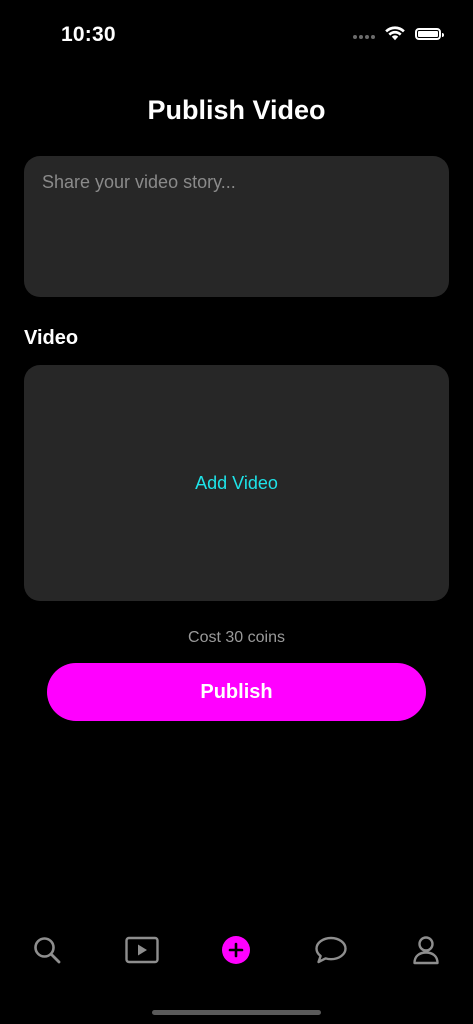  I want to click on plus-circle-icon, so click(236, 950).